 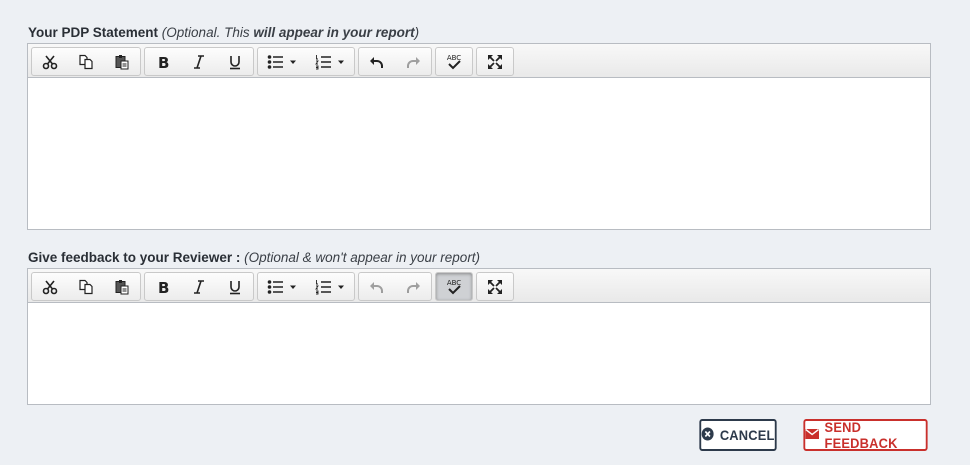 What do you see at coordinates (812, 435) in the screenshot?
I see `envelope-icon` at bounding box center [812, 435].